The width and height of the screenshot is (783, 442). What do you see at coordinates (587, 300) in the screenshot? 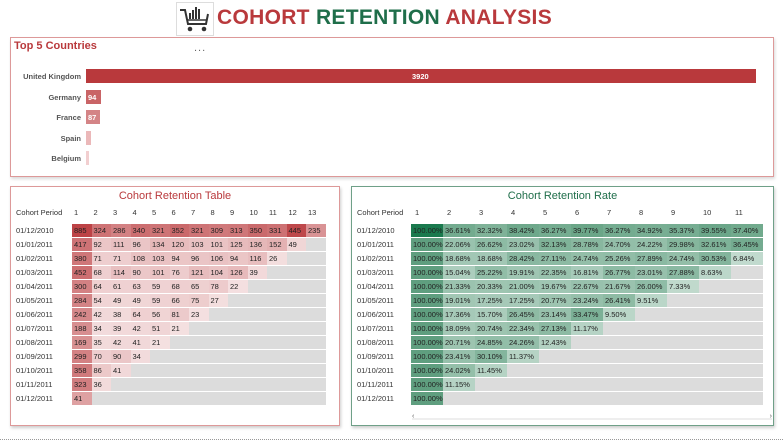
I see `rate-cell: 23.24%` at bounding box center [587, 300].